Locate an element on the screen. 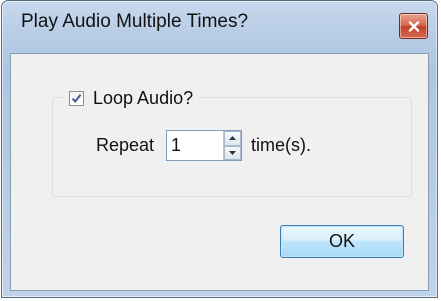  loop-audio-toggle: Loop Audio? is located at coordinates (131, 98).